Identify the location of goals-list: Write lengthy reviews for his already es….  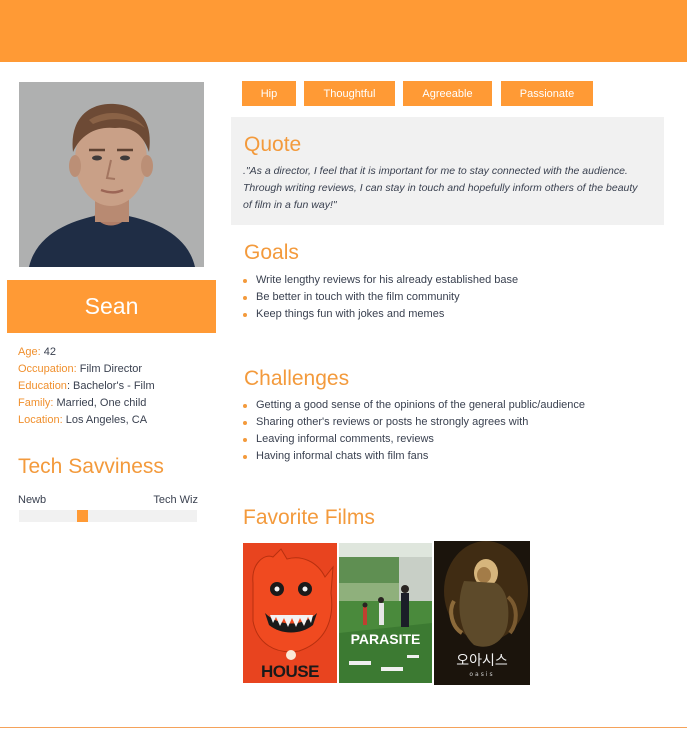
(453, 297).